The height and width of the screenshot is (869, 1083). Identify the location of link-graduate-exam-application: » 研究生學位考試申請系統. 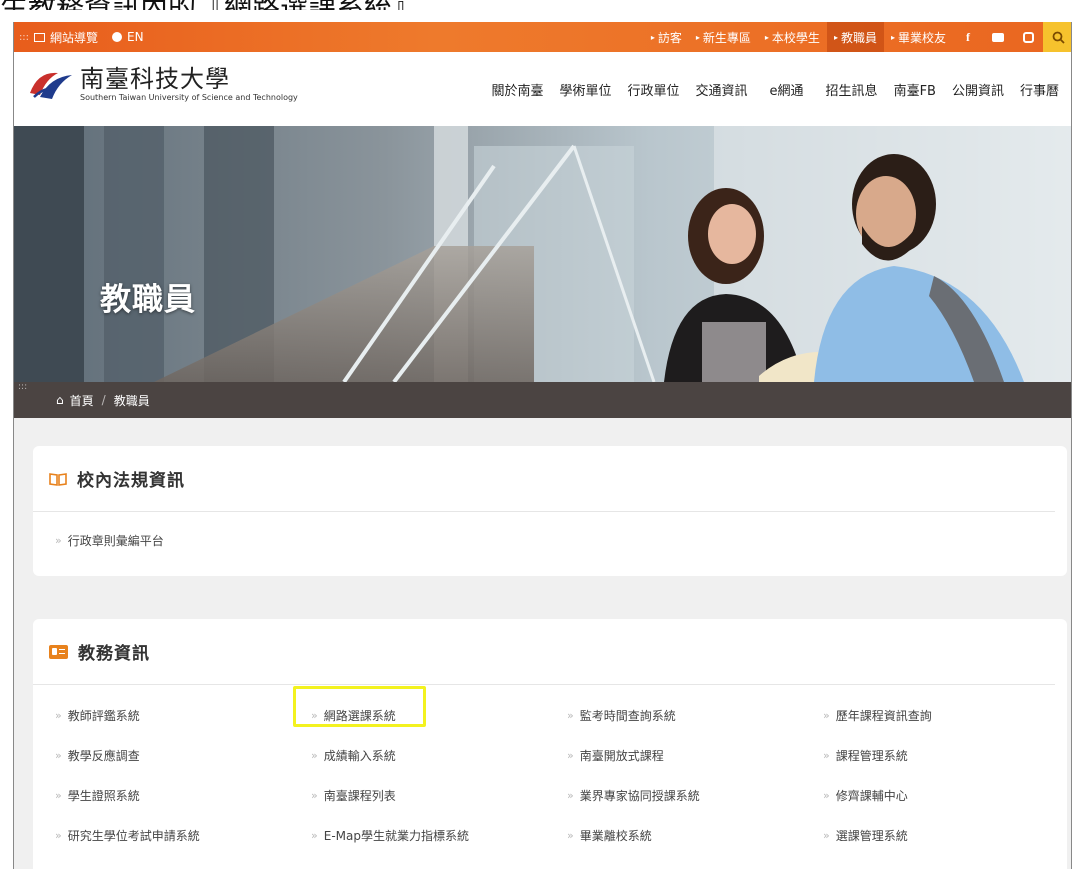
(183, 835).